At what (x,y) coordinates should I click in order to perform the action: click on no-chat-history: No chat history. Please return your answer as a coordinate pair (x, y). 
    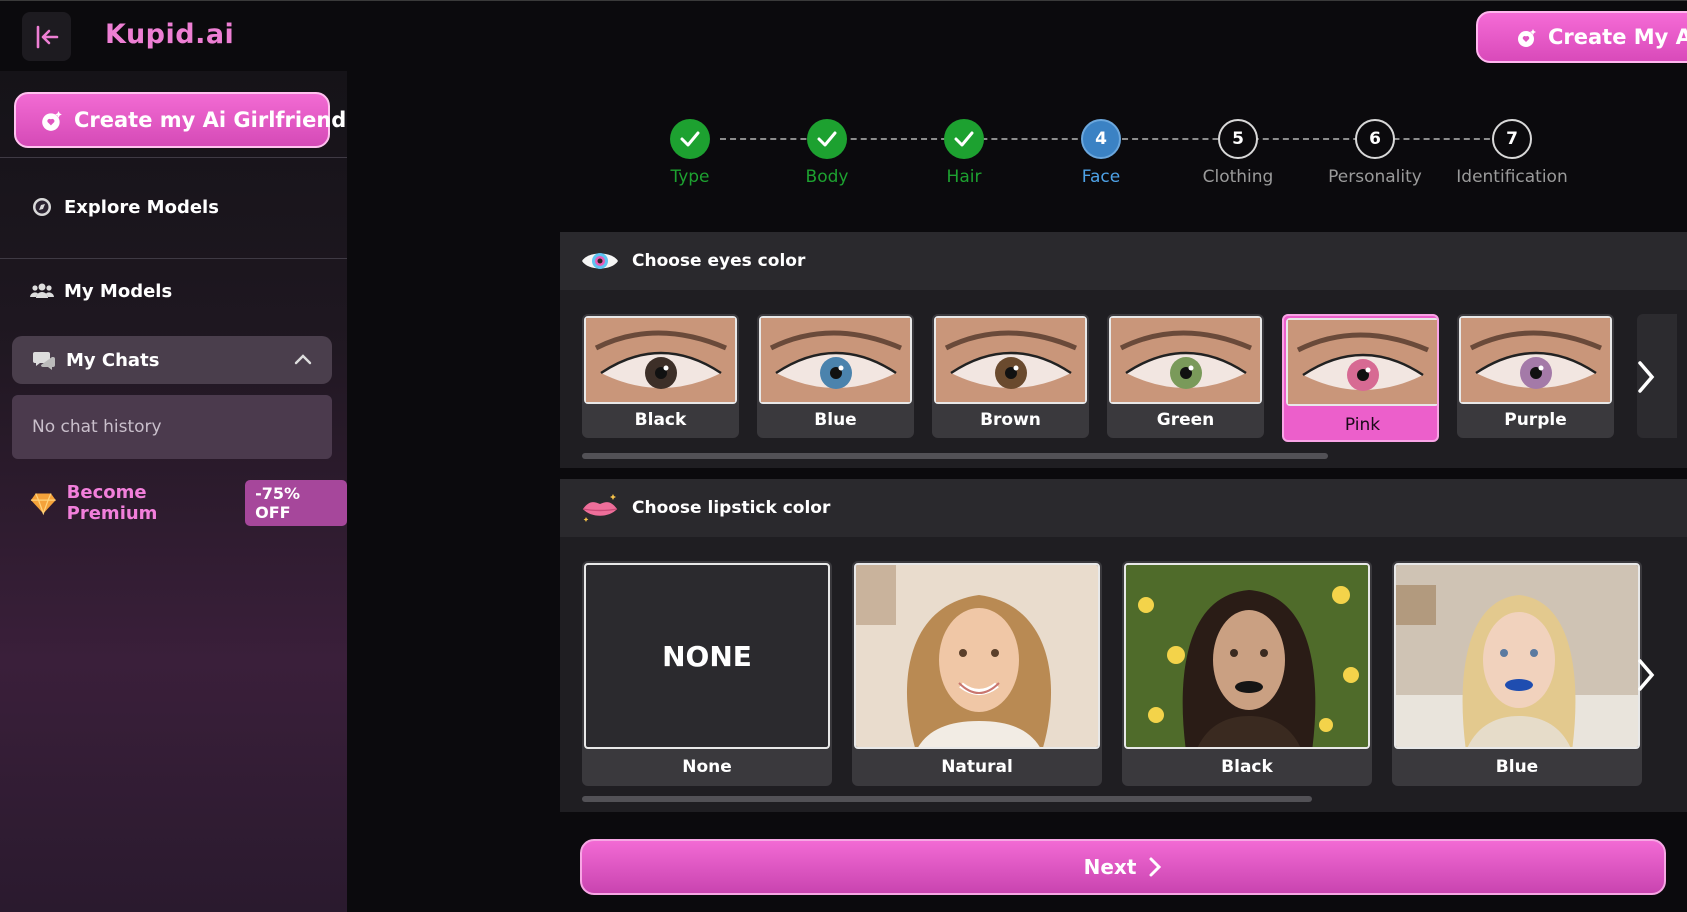
    Looking at the image, I should click on (172, 427).